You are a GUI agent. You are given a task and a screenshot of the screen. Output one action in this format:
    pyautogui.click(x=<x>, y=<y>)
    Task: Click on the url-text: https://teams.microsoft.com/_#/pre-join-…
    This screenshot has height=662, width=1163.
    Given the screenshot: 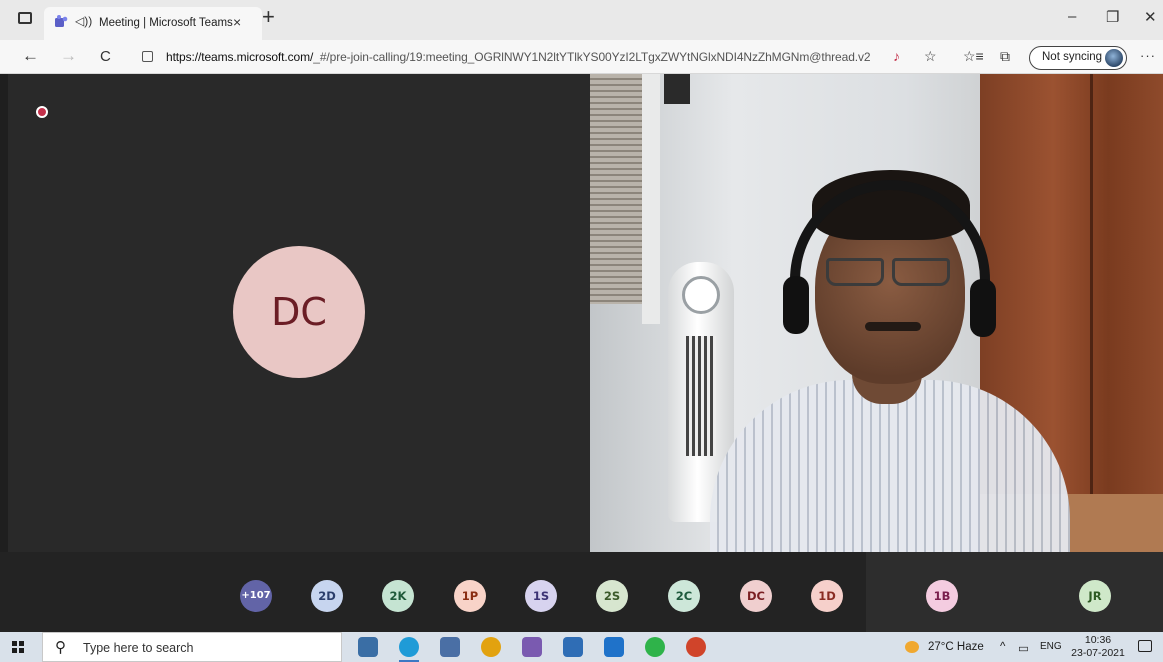 What is the action you would take?
    pyautogui.click(x=518, y=57)
    